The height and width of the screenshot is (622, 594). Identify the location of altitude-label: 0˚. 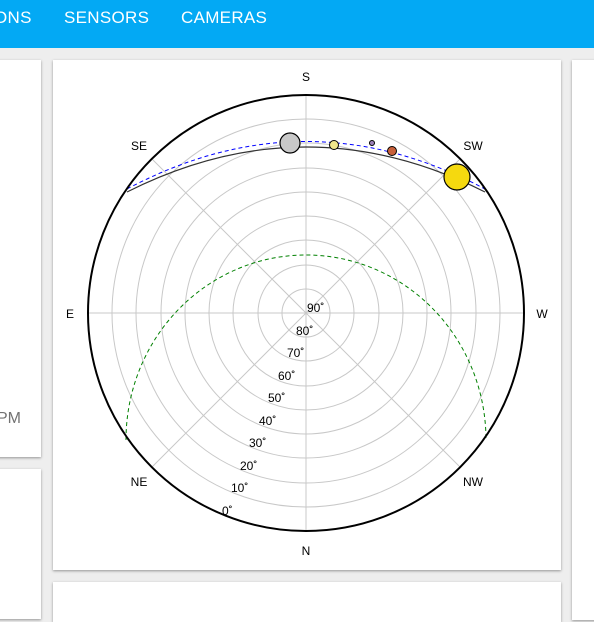
(227, 511).